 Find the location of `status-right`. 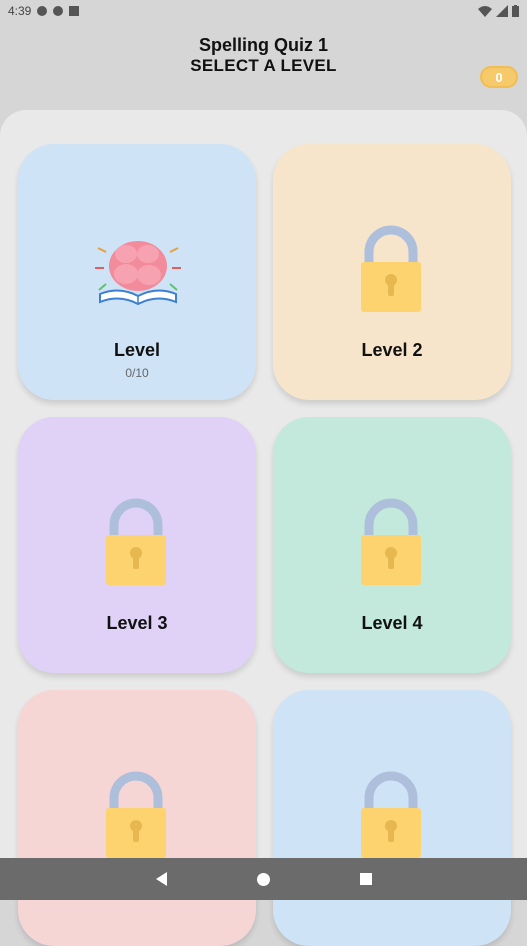

status-right is located at coordinates (498, 11).